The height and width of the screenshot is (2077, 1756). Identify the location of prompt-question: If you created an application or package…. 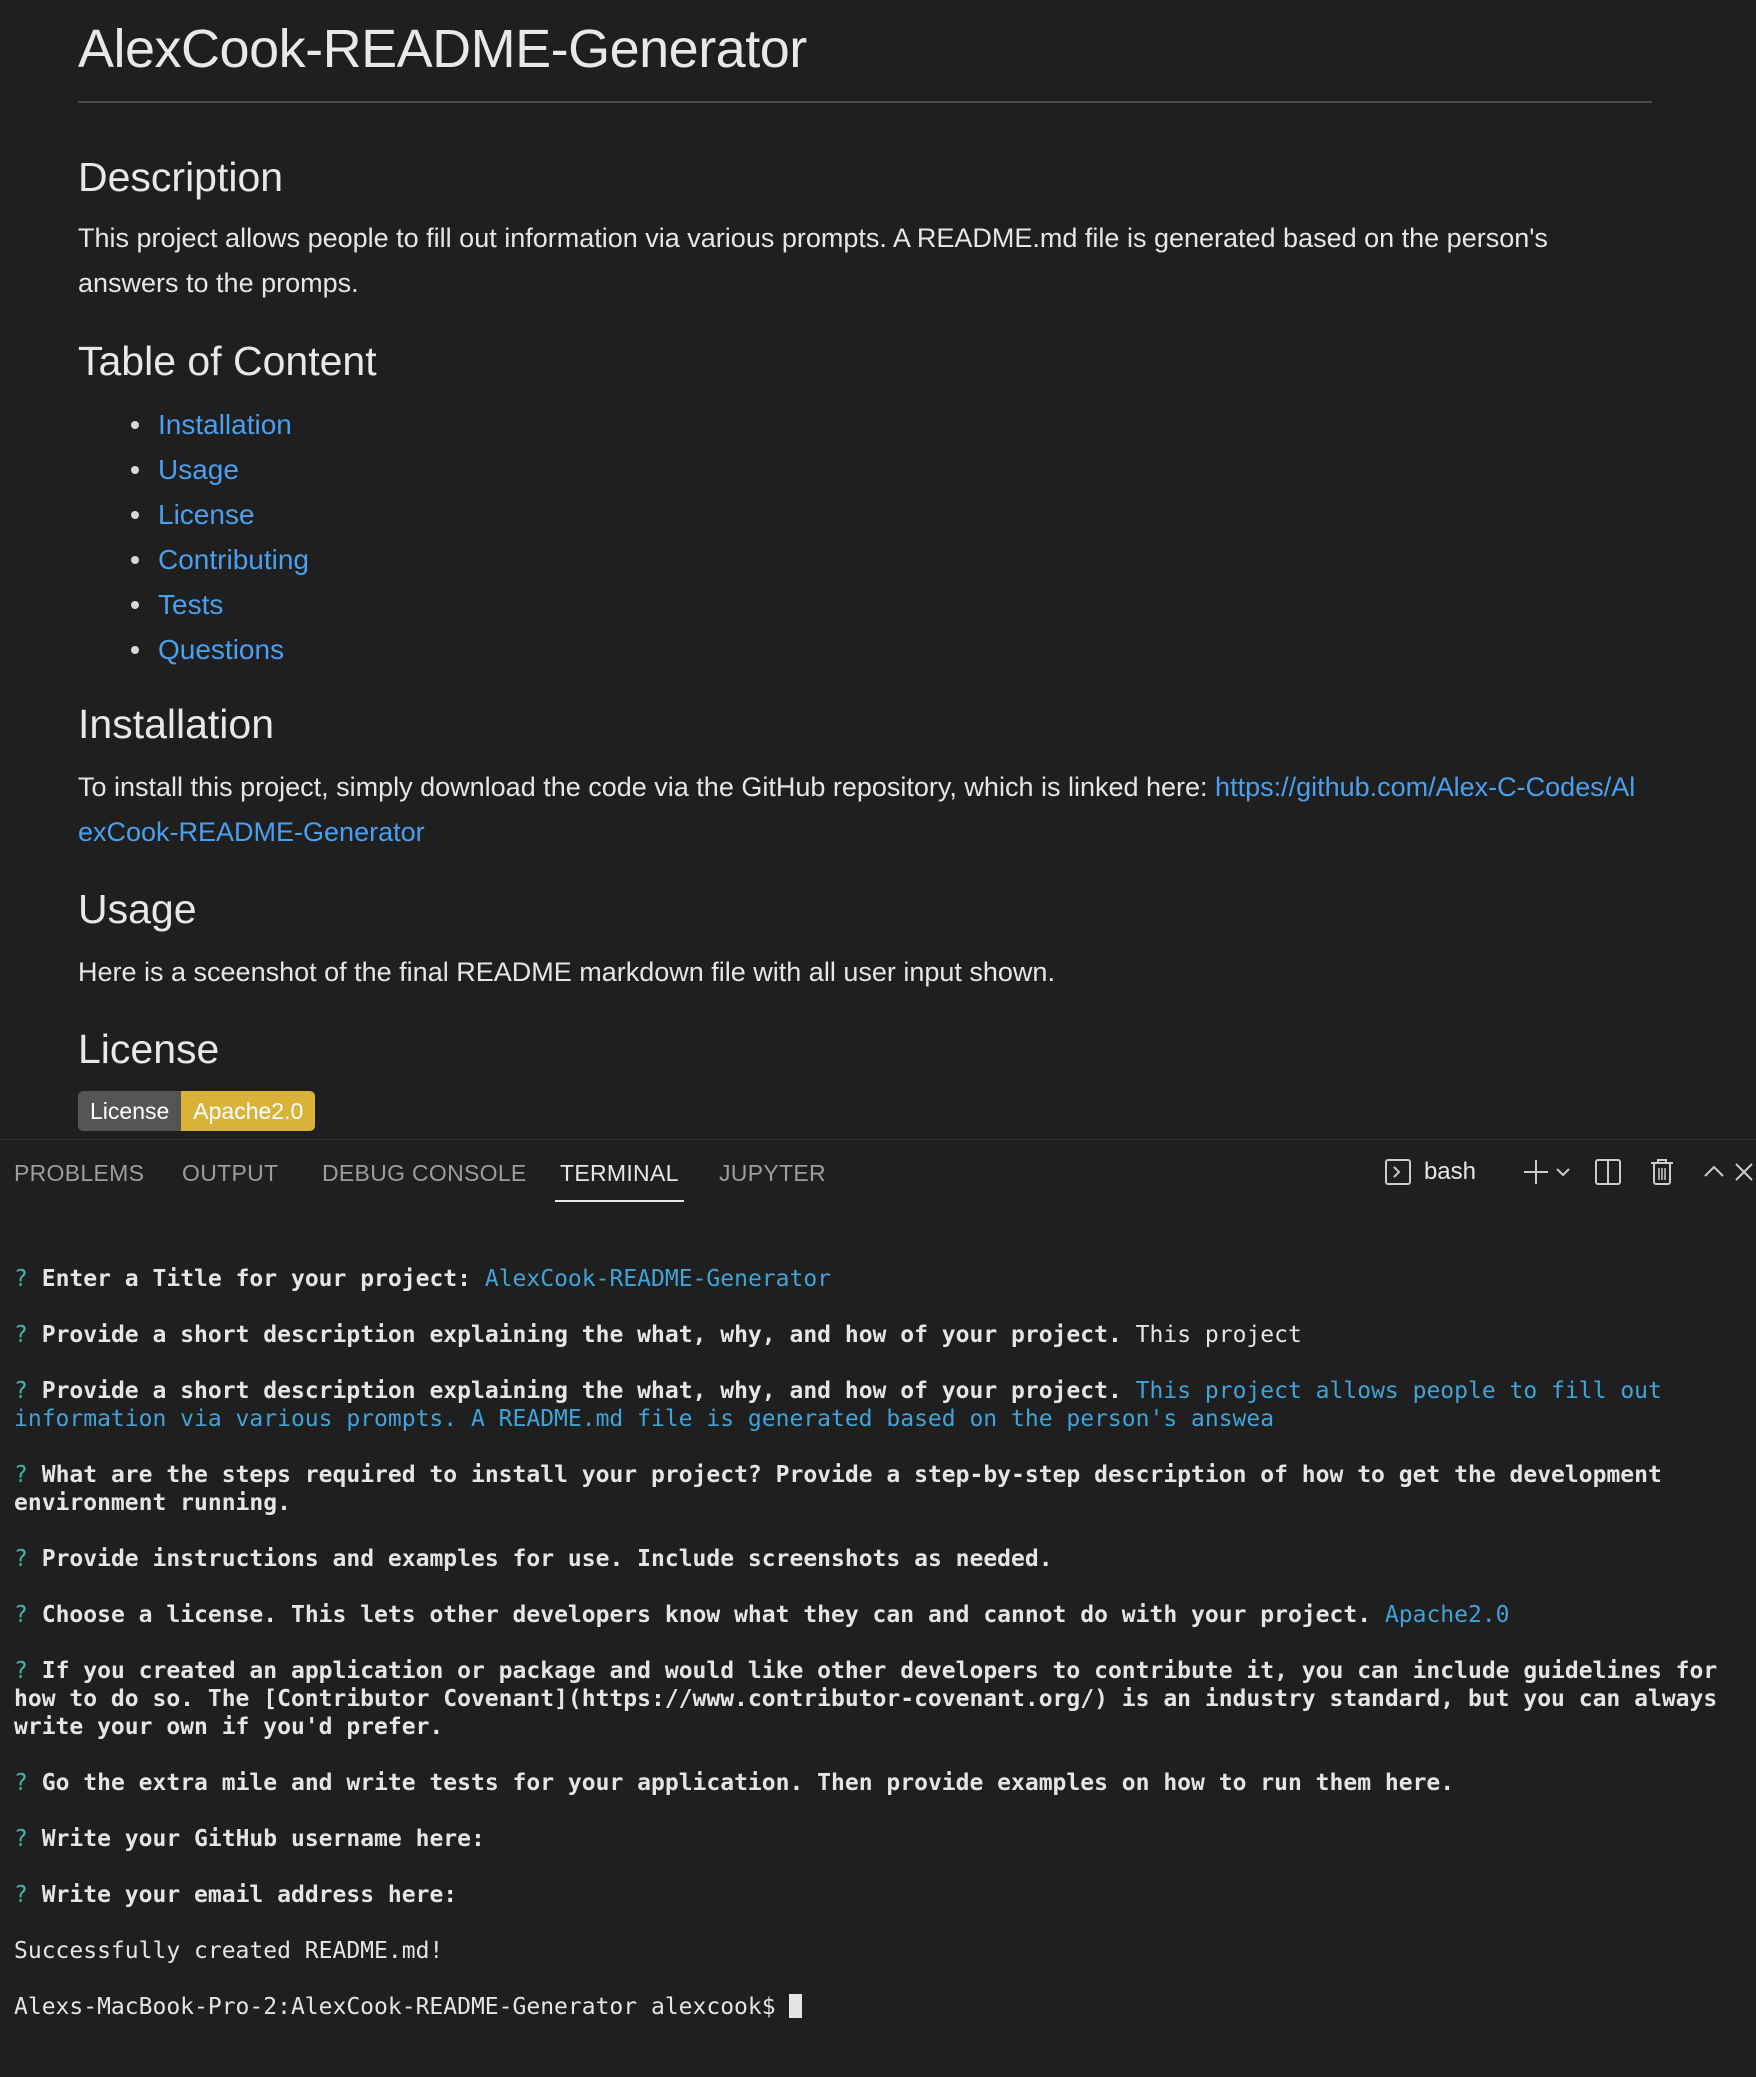
(866, 1699).